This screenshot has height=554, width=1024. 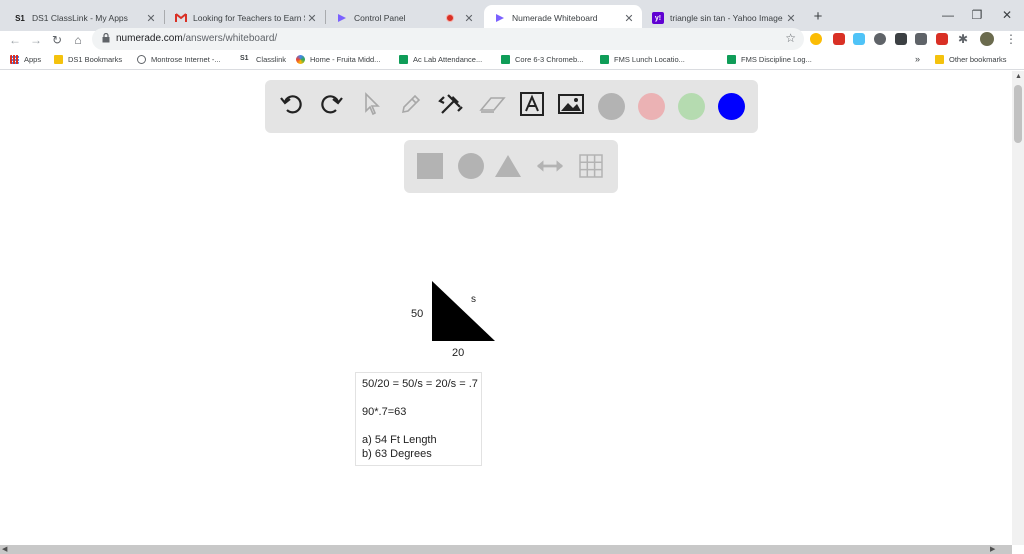 I want to click on horizontal-scrollbar: ◀ ▶, so click(x=506, y=549).